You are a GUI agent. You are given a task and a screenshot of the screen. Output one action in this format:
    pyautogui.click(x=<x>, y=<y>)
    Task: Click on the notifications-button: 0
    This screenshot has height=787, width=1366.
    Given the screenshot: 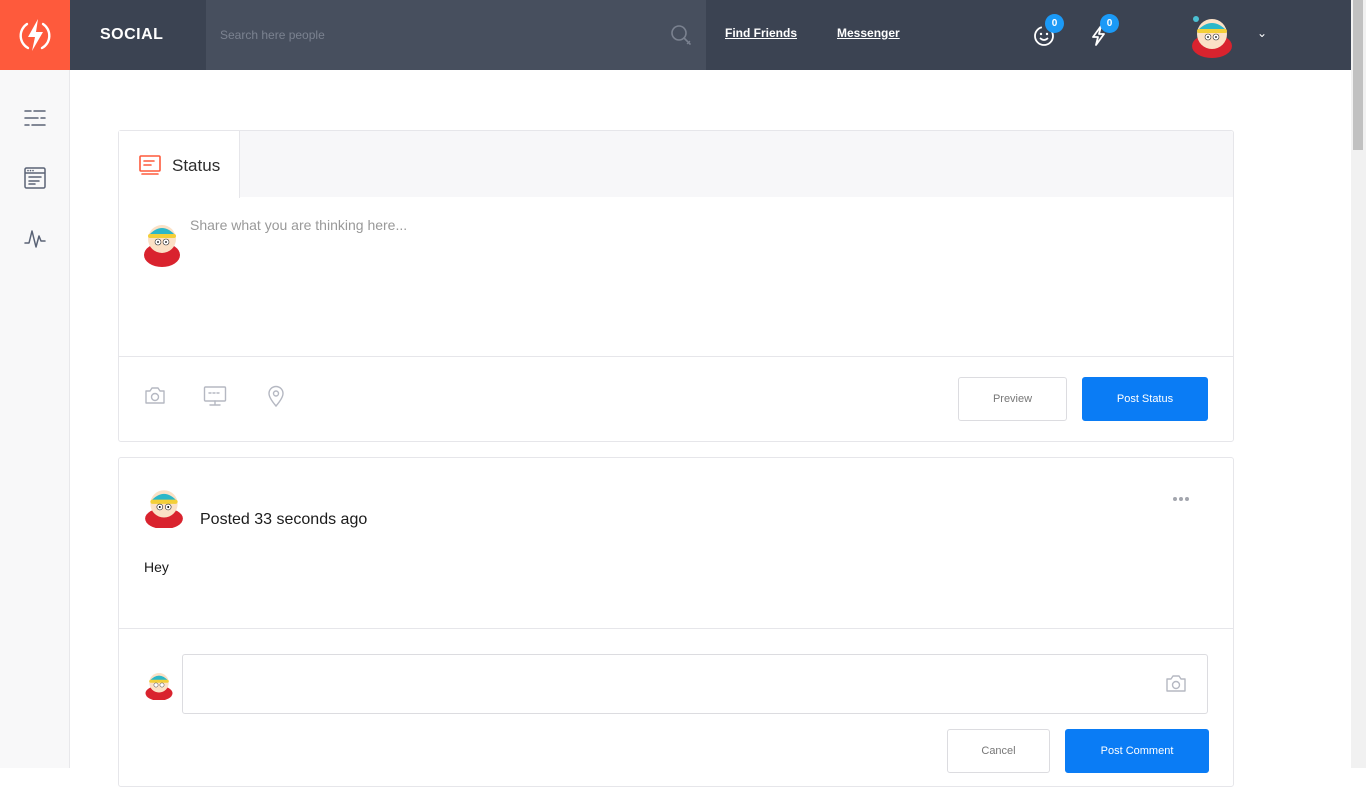 What is the action you would take?
    pyautogui.click(x=1102, y=31)
    